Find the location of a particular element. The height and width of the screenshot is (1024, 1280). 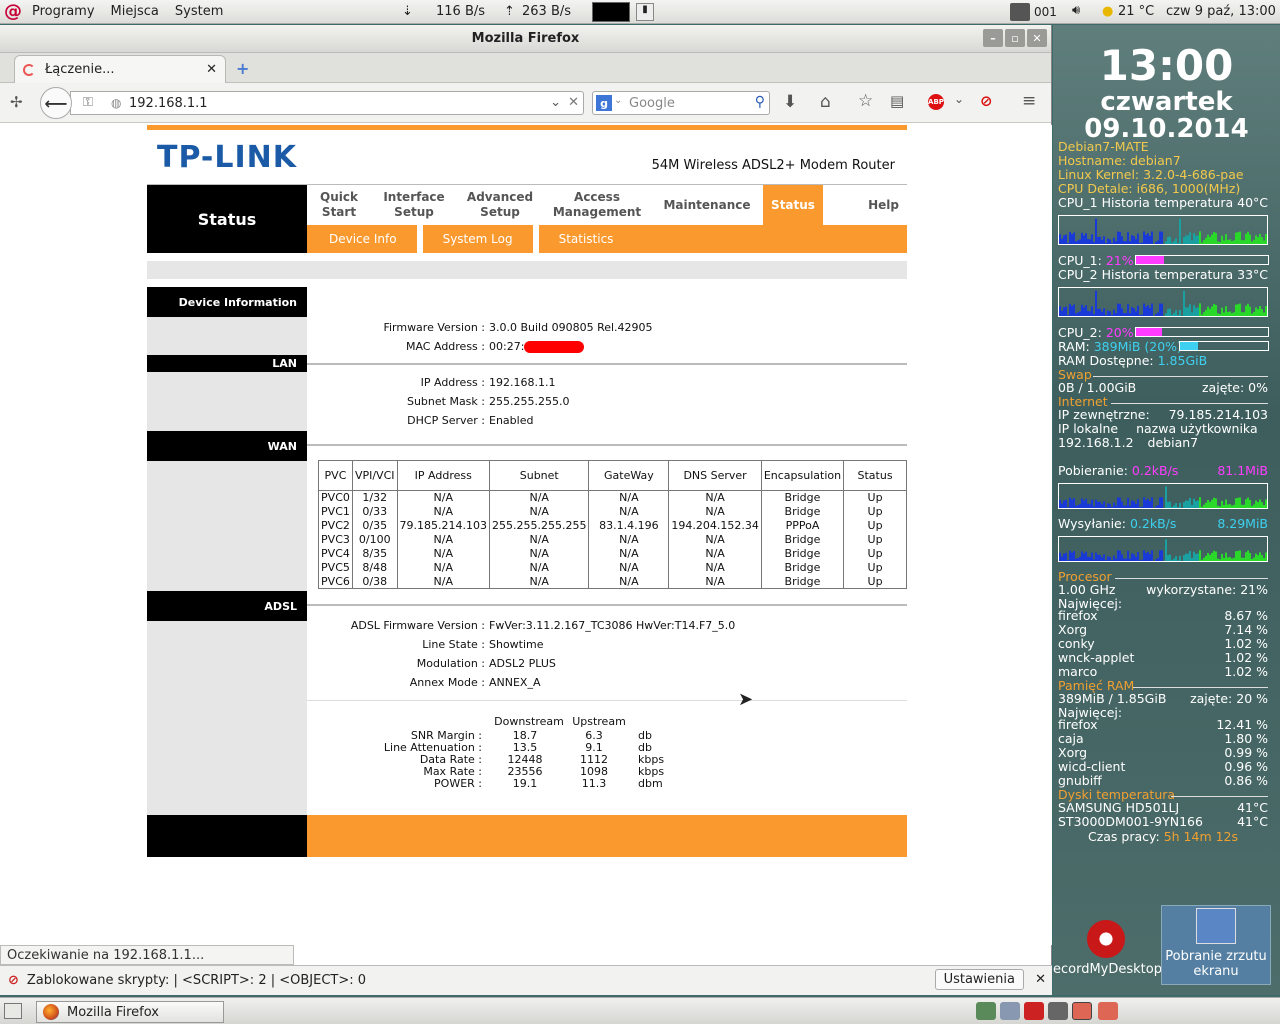

system-monitor-applet is located at coordinates (611, 12).